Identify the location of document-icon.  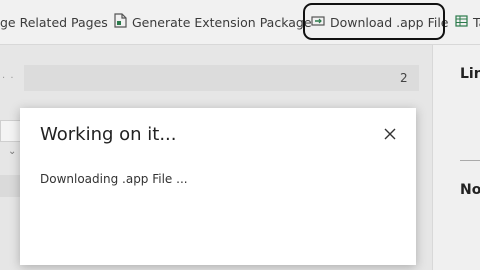
(120, 22).